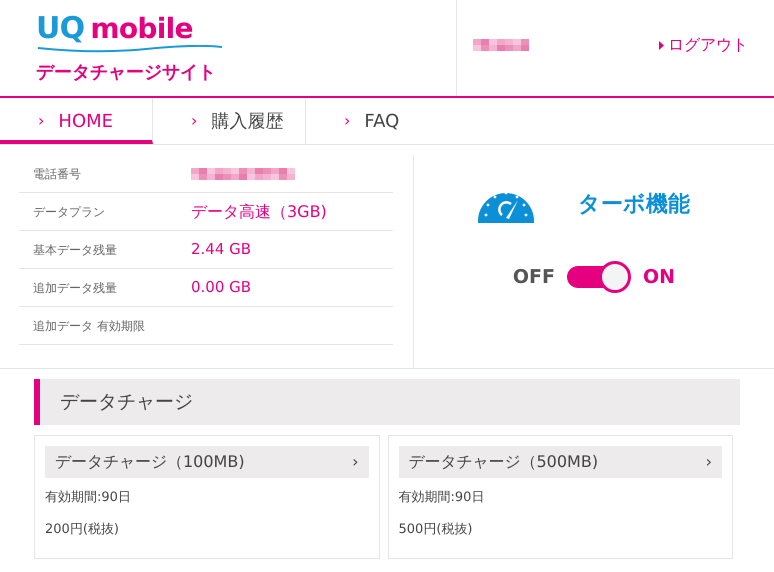 The image size is (774, 572). What do you see at coordinates (634, 204) in the screenshot?
I see `turbo-title: ターボ機能` at bounding box center [634, 204].